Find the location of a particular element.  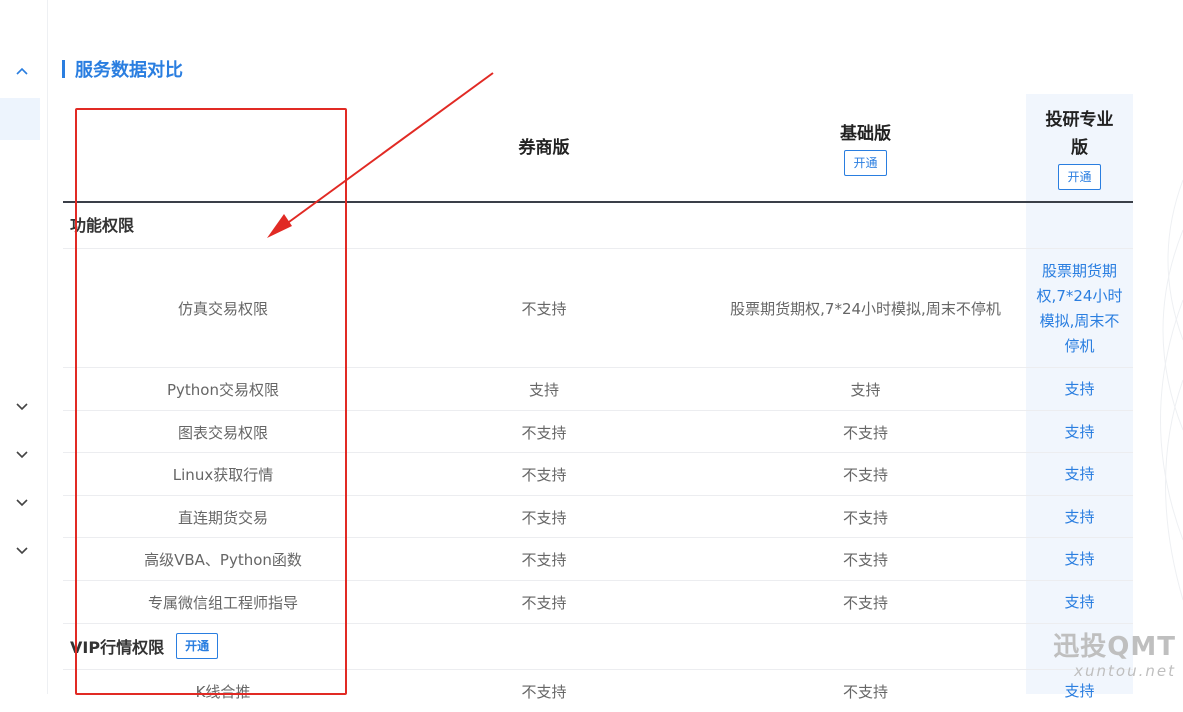

group-header-features: 功能权限 is located at coordinates (102, 224).